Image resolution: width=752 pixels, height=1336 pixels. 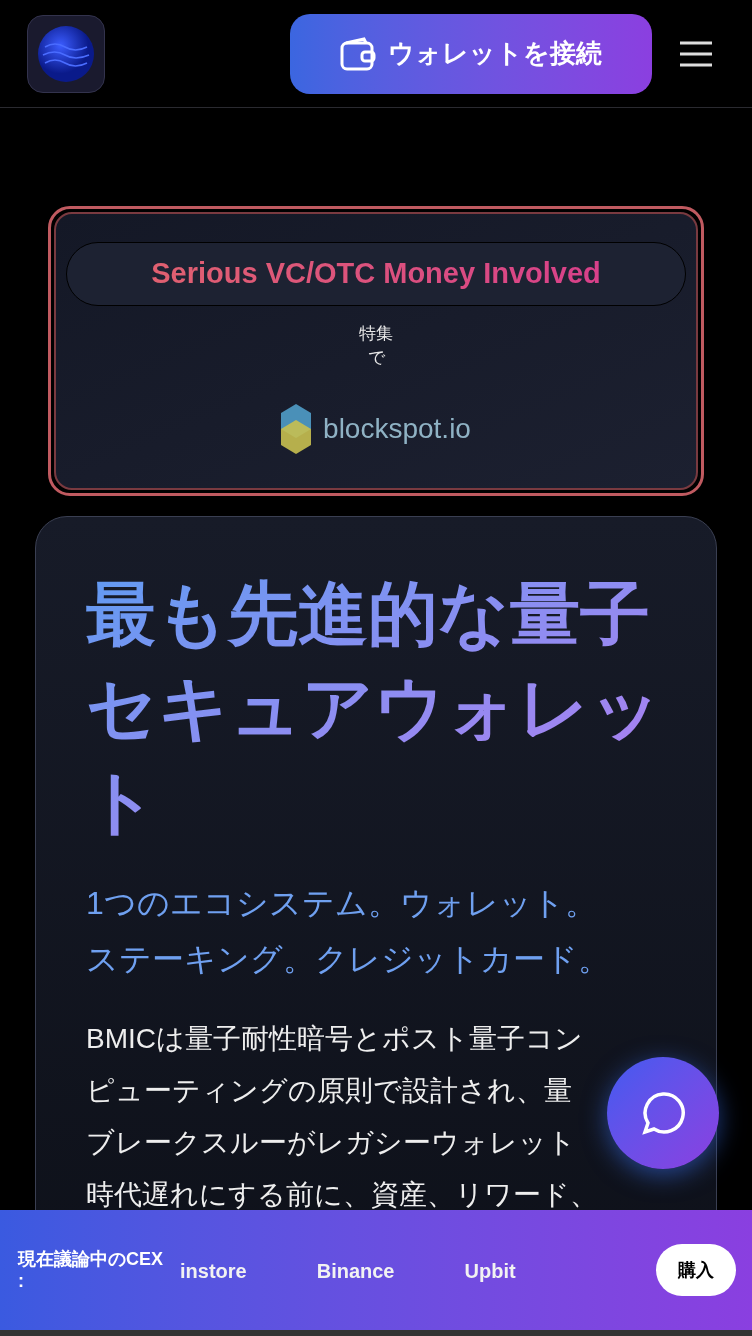 What do you see at coordinates (334, 1039) in the screenshot?
I see `description-line: BMICは量子耐性暗号とポスト量子コン` at bounding box center [334, 1039].